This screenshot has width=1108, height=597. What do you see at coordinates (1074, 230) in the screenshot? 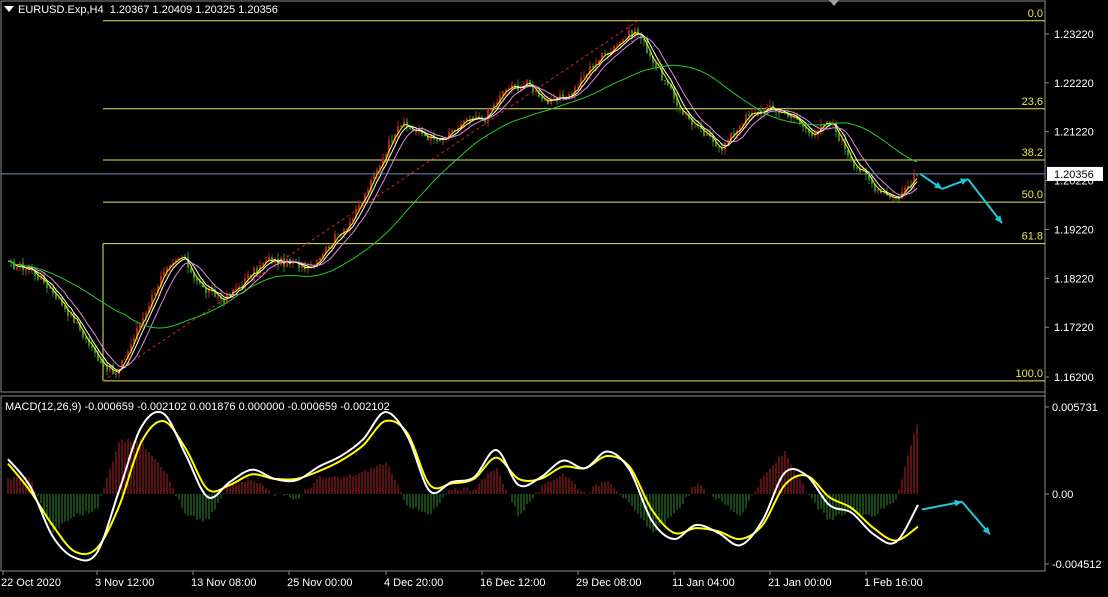
I see `price-tick-label: 1.19220` at bounding box center [1074, 230].